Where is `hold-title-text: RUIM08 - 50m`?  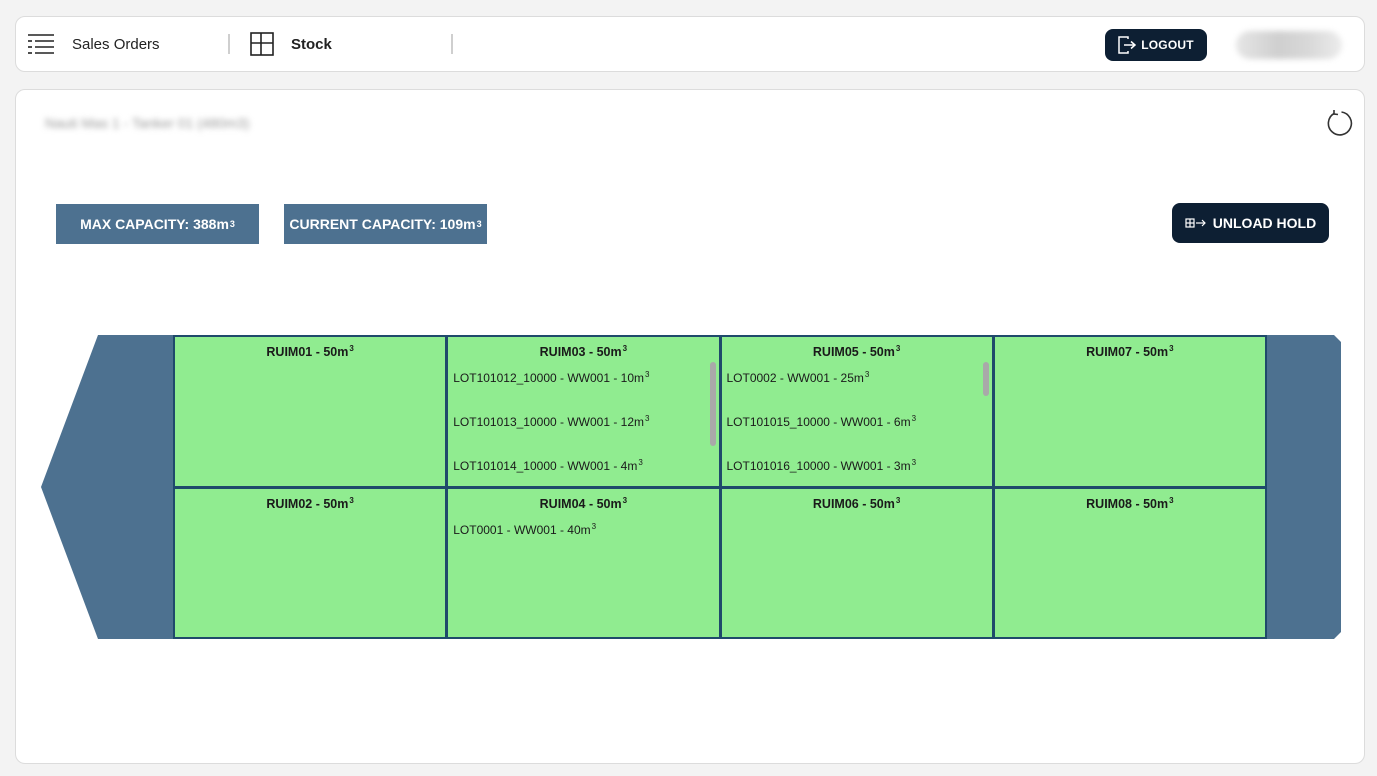
hold-title-text: RUIM08 - 50m is located at coordinates (1127, 503).